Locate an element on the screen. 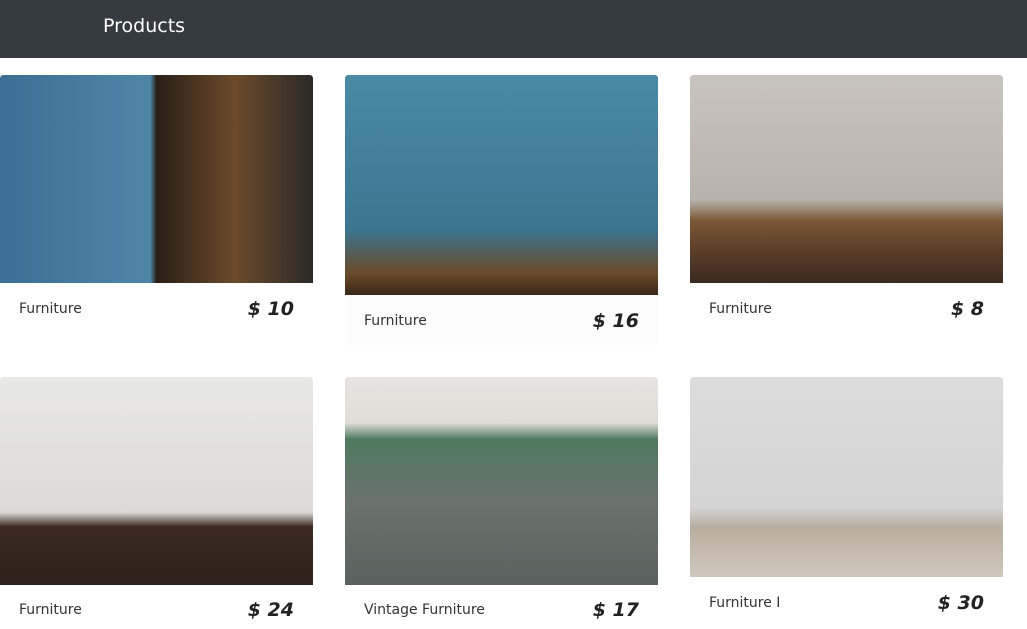 The width and height of the screenshot is (1027, 629). product-card: Furniture I $ 30 is located at coordinates (846, 503).